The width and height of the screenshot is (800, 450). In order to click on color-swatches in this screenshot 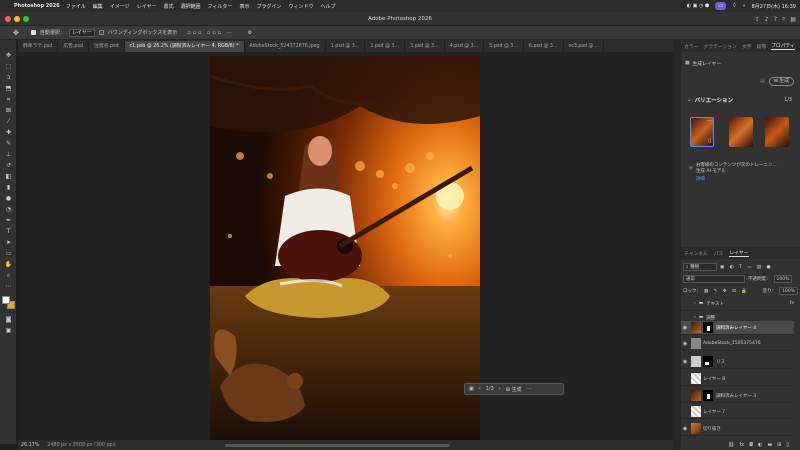, I will do `click(8, 303)`.